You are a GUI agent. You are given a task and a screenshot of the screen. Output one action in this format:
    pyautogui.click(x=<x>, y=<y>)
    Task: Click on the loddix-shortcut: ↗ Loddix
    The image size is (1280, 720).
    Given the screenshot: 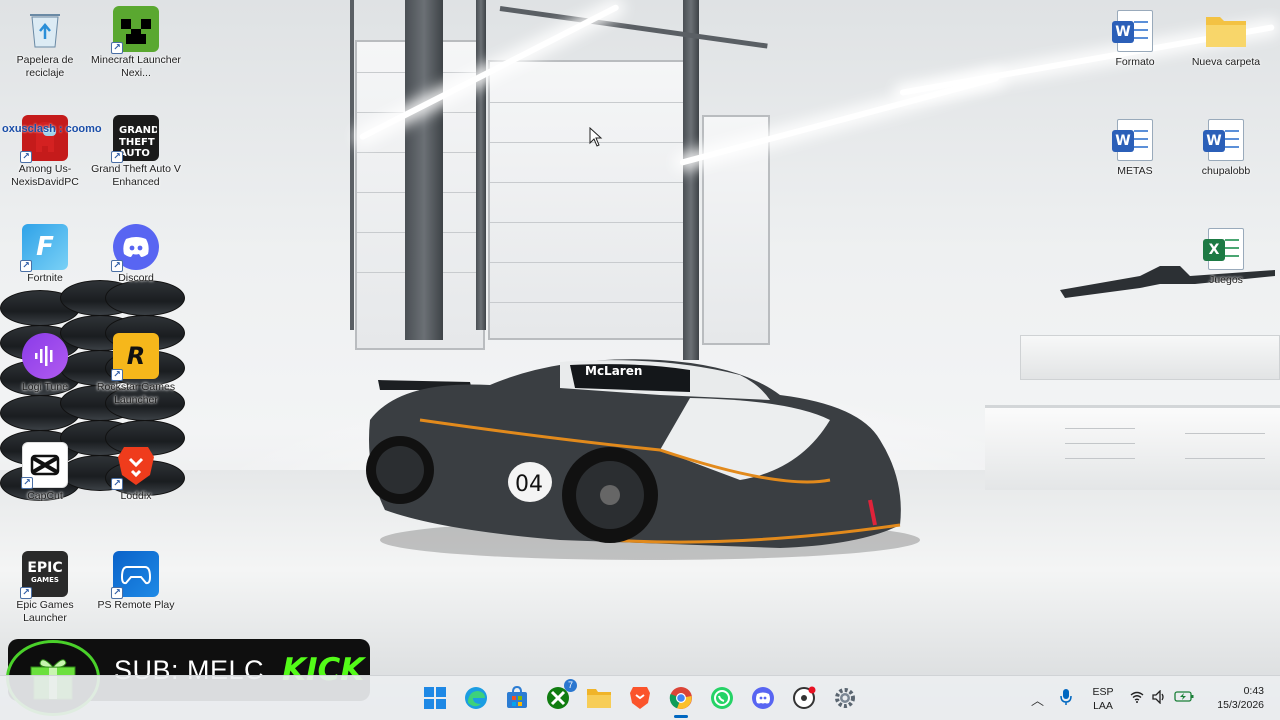 What is the action you would take?
    pyautogui.click(x=136, y=472)
    